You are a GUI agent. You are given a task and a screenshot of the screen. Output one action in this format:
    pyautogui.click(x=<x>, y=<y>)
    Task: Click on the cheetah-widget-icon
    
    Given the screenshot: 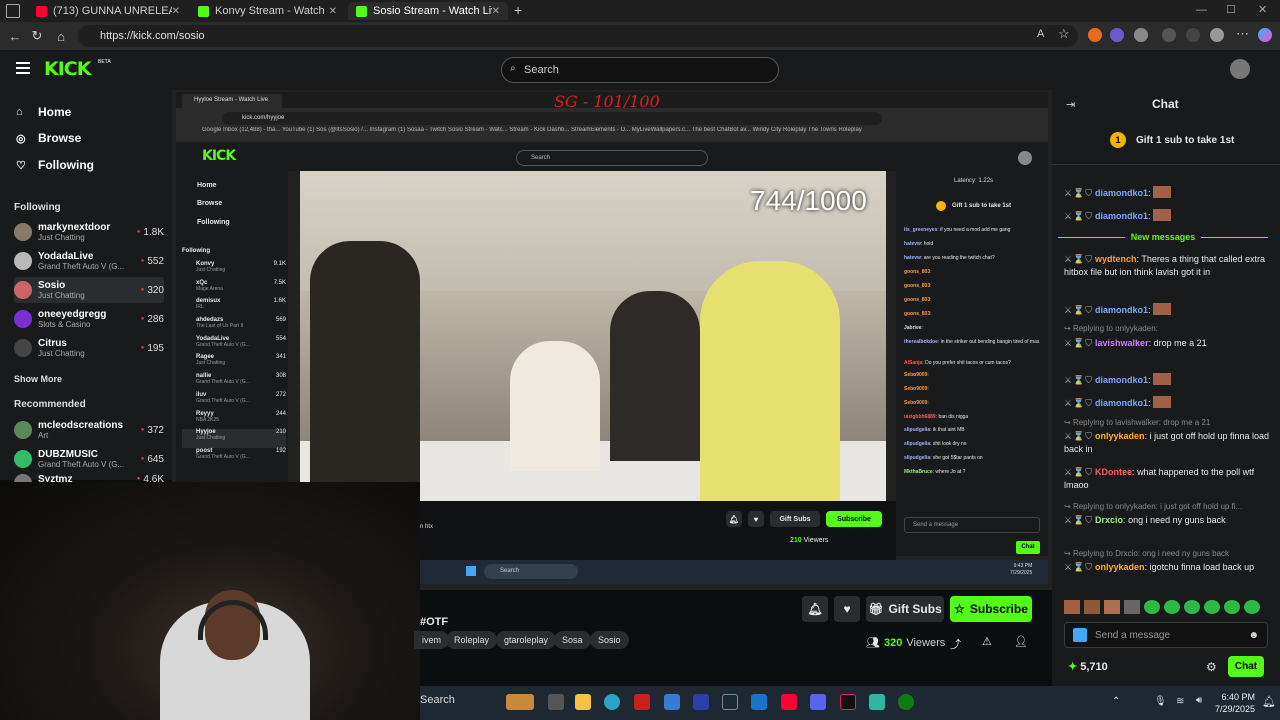 What is the action you would take?
    pyautogui.click(x=520, y=702)
    